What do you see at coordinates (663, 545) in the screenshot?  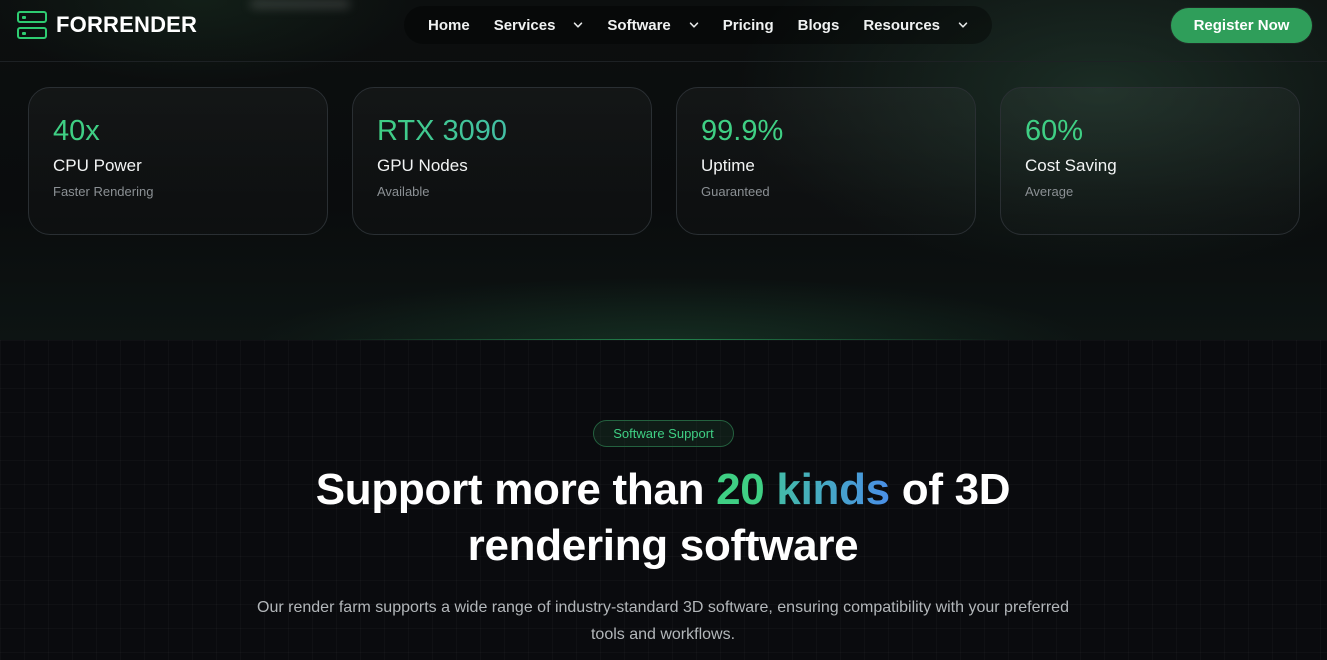 I see `headline-text: rendering software` at bounding box center [663, 545].